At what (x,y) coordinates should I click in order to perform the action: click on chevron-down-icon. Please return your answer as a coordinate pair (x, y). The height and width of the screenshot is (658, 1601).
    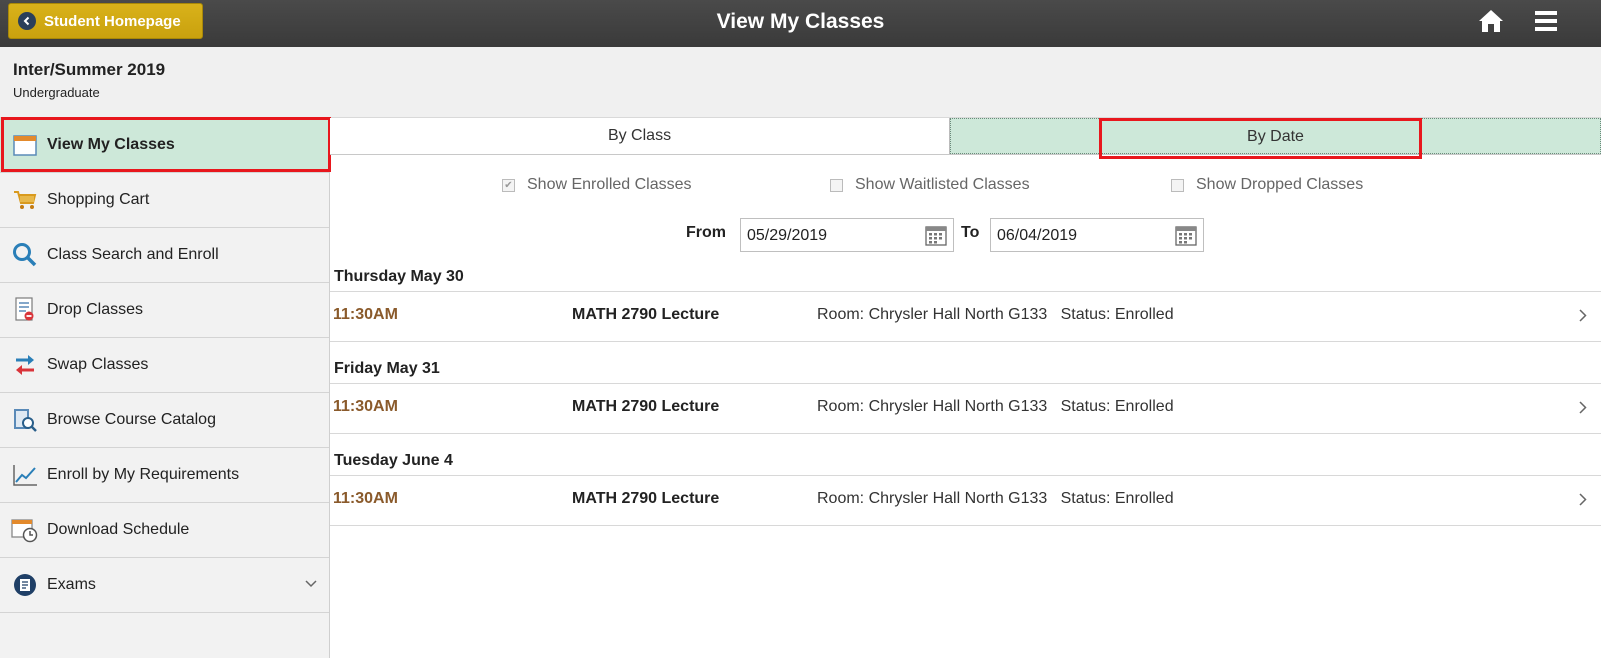
    Looking at the image, I should click on (311, 584).